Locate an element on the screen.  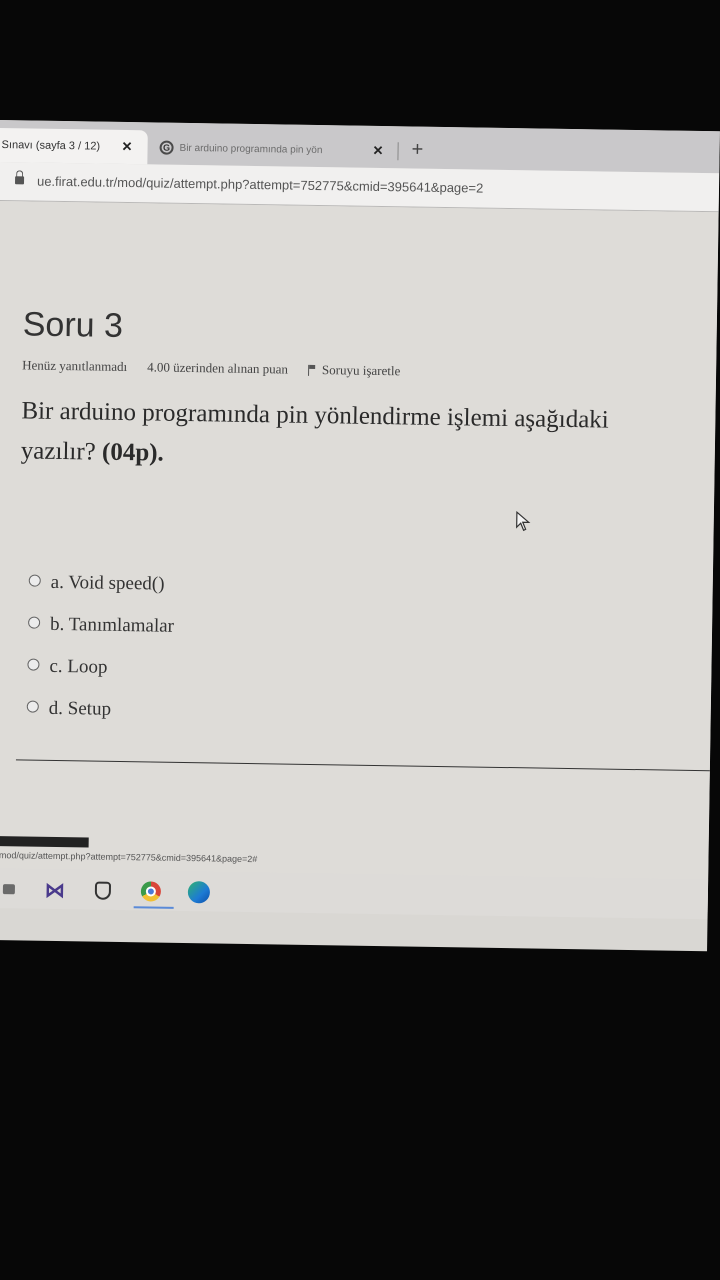
lock-icon is located at coordinates (19, 180).